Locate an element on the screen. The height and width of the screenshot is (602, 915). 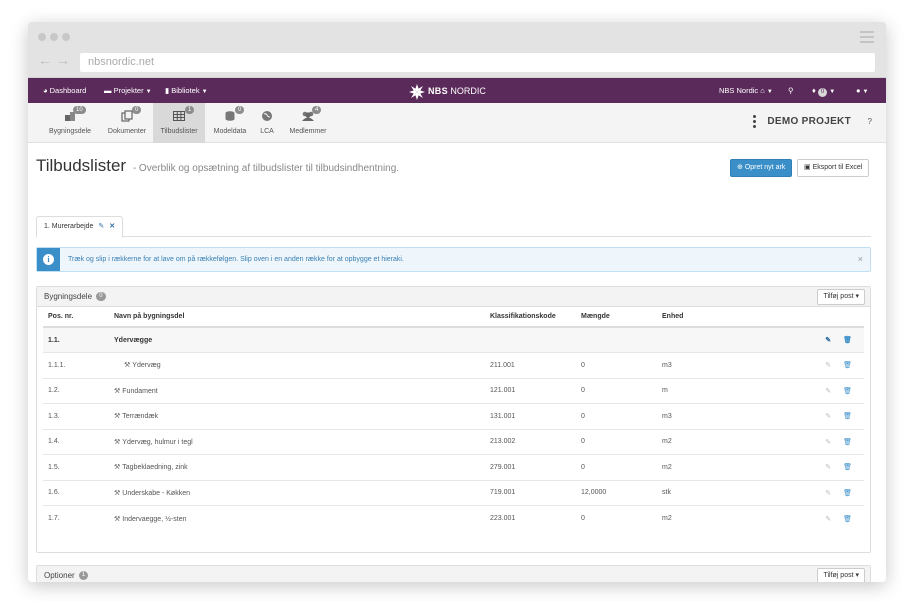
panel-title: Optioner 1 is located at coordinates (66, 574).